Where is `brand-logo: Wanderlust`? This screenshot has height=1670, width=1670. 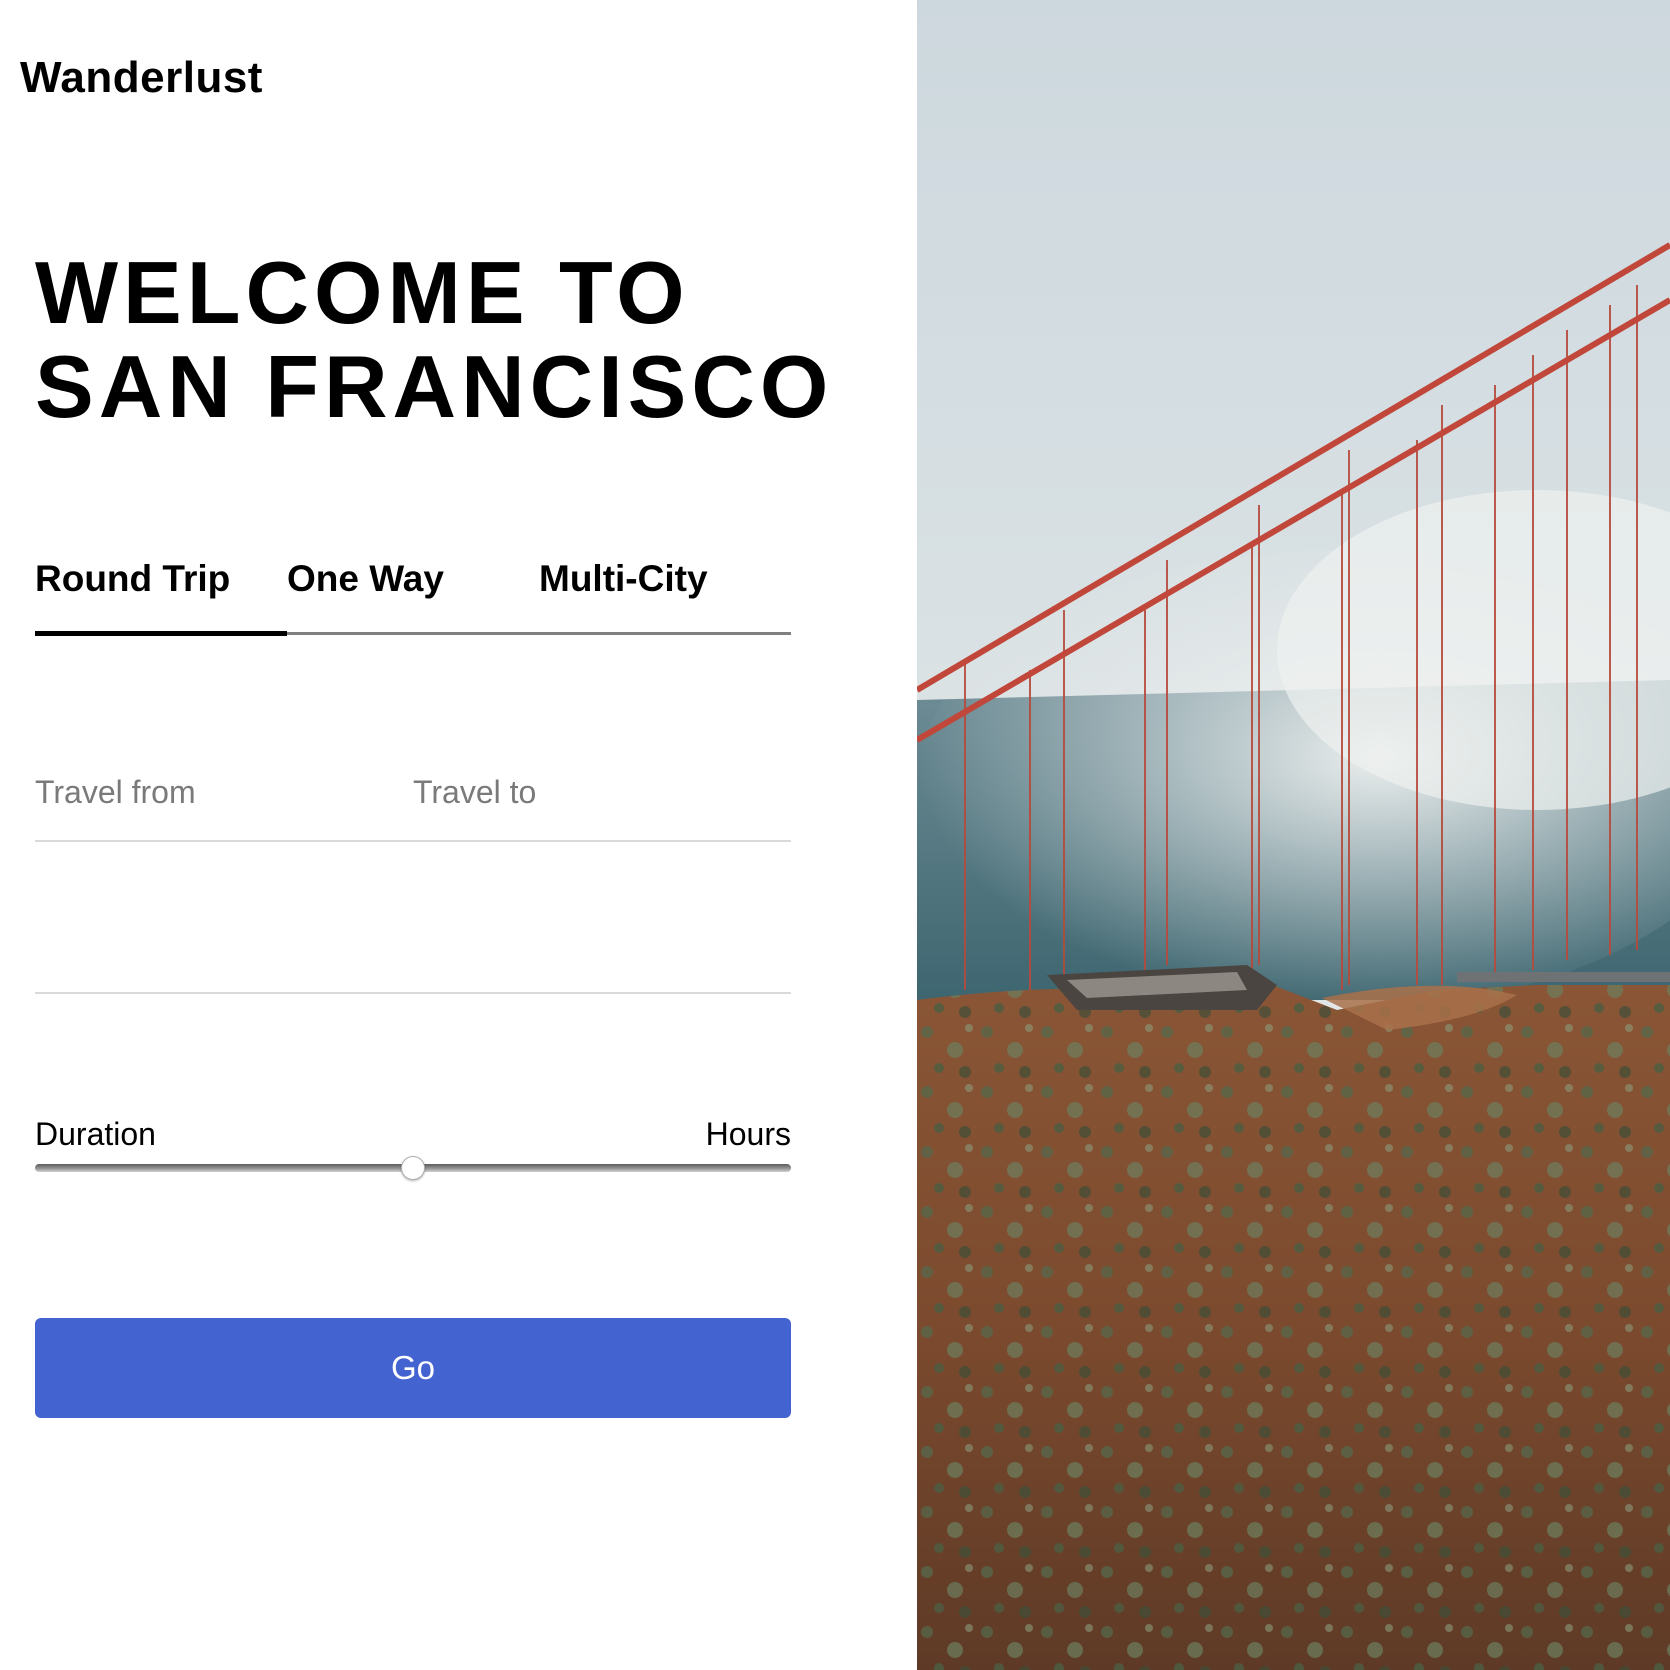 brand-logo: Wanderlust is located at coordinates (141, 78).